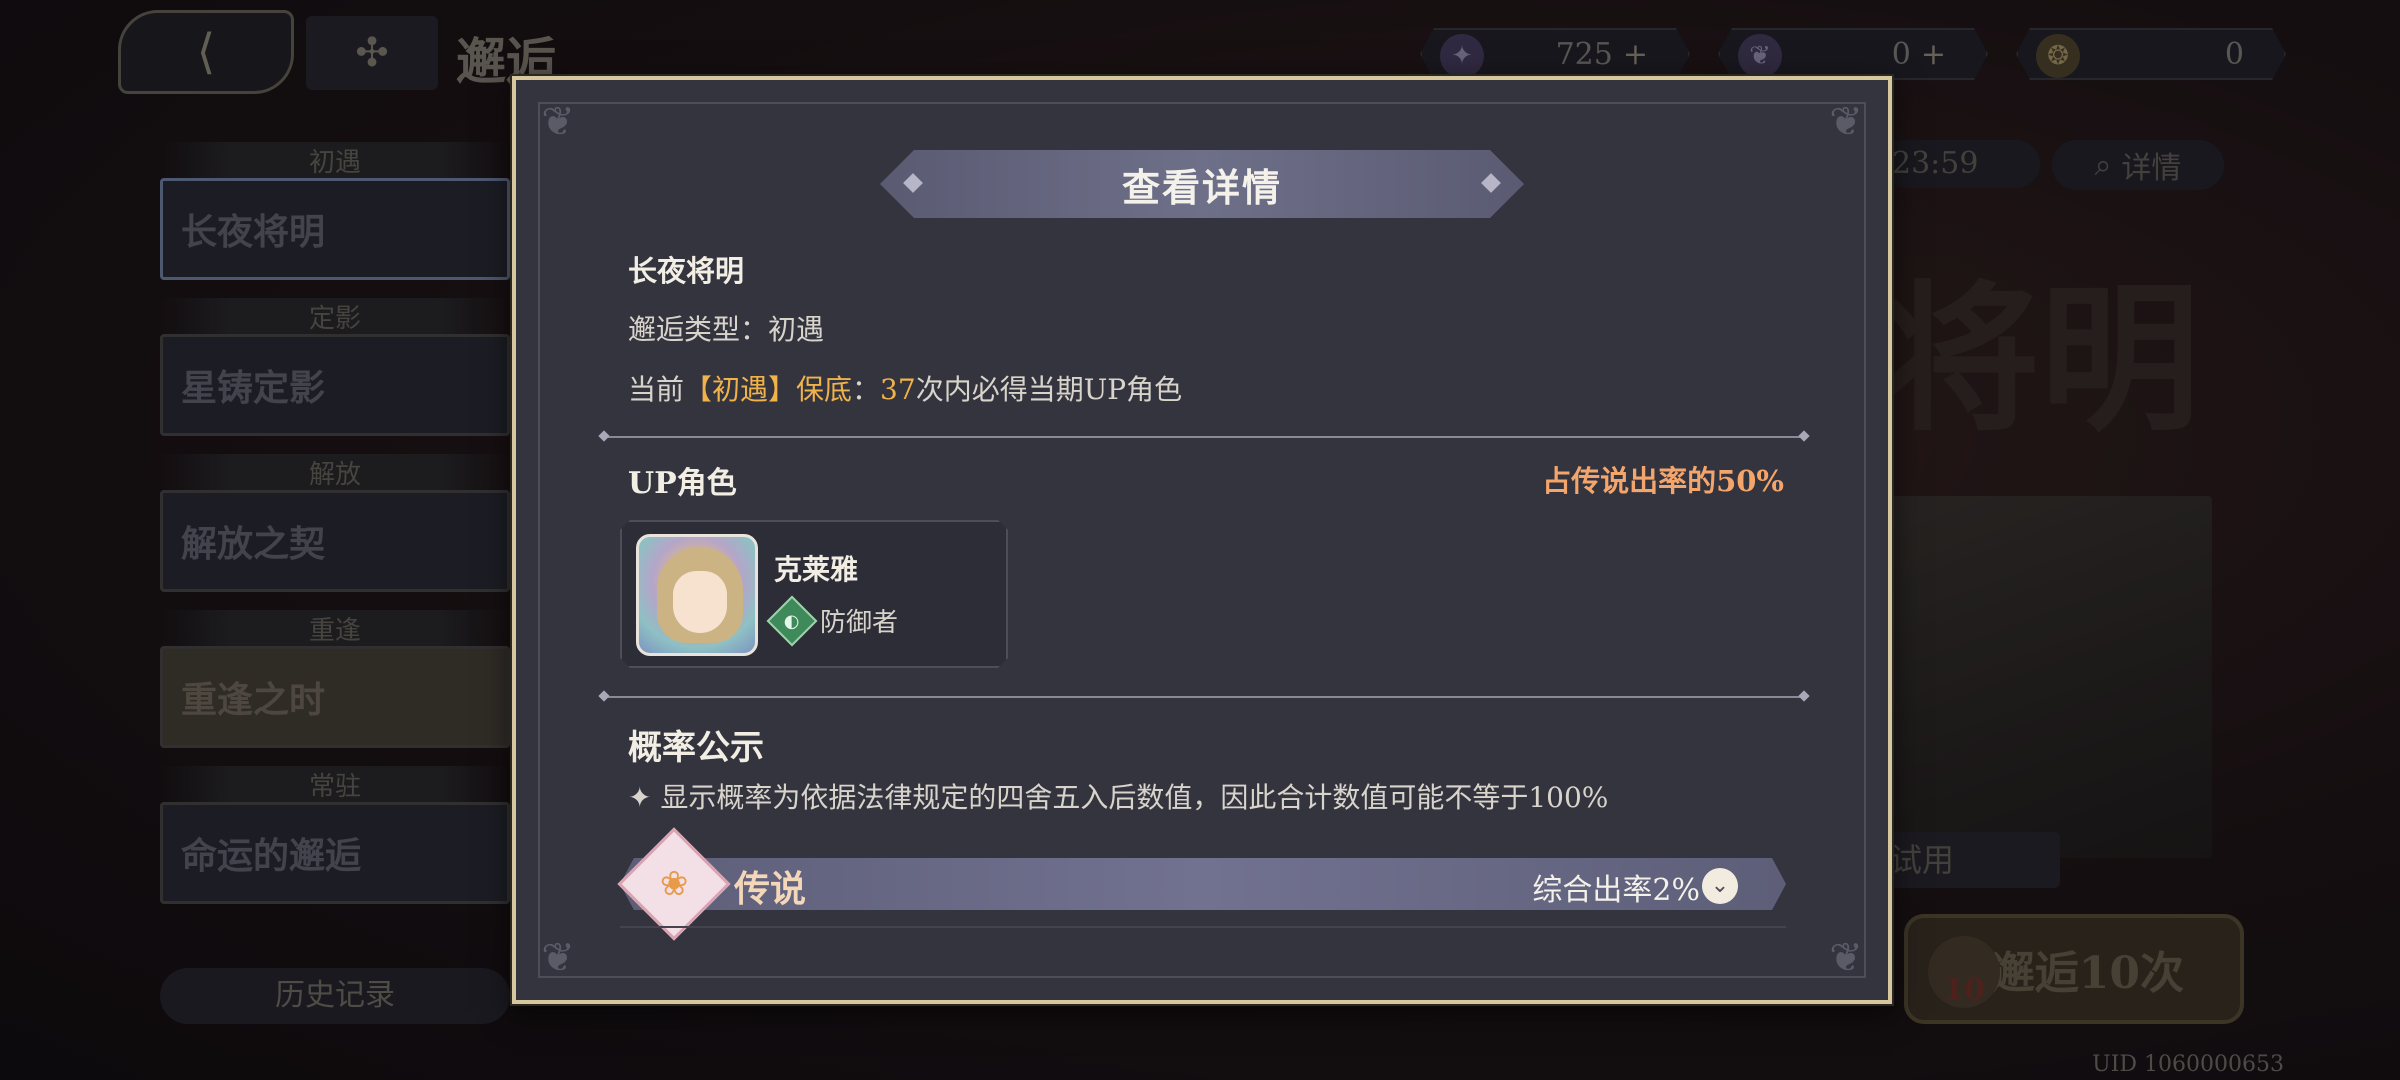 The image size is (2400, 1080). What do you see at coordinates (792, 620) in the screenshot?
I see `defender-icon: ◐` at bounding box center [792, 620].